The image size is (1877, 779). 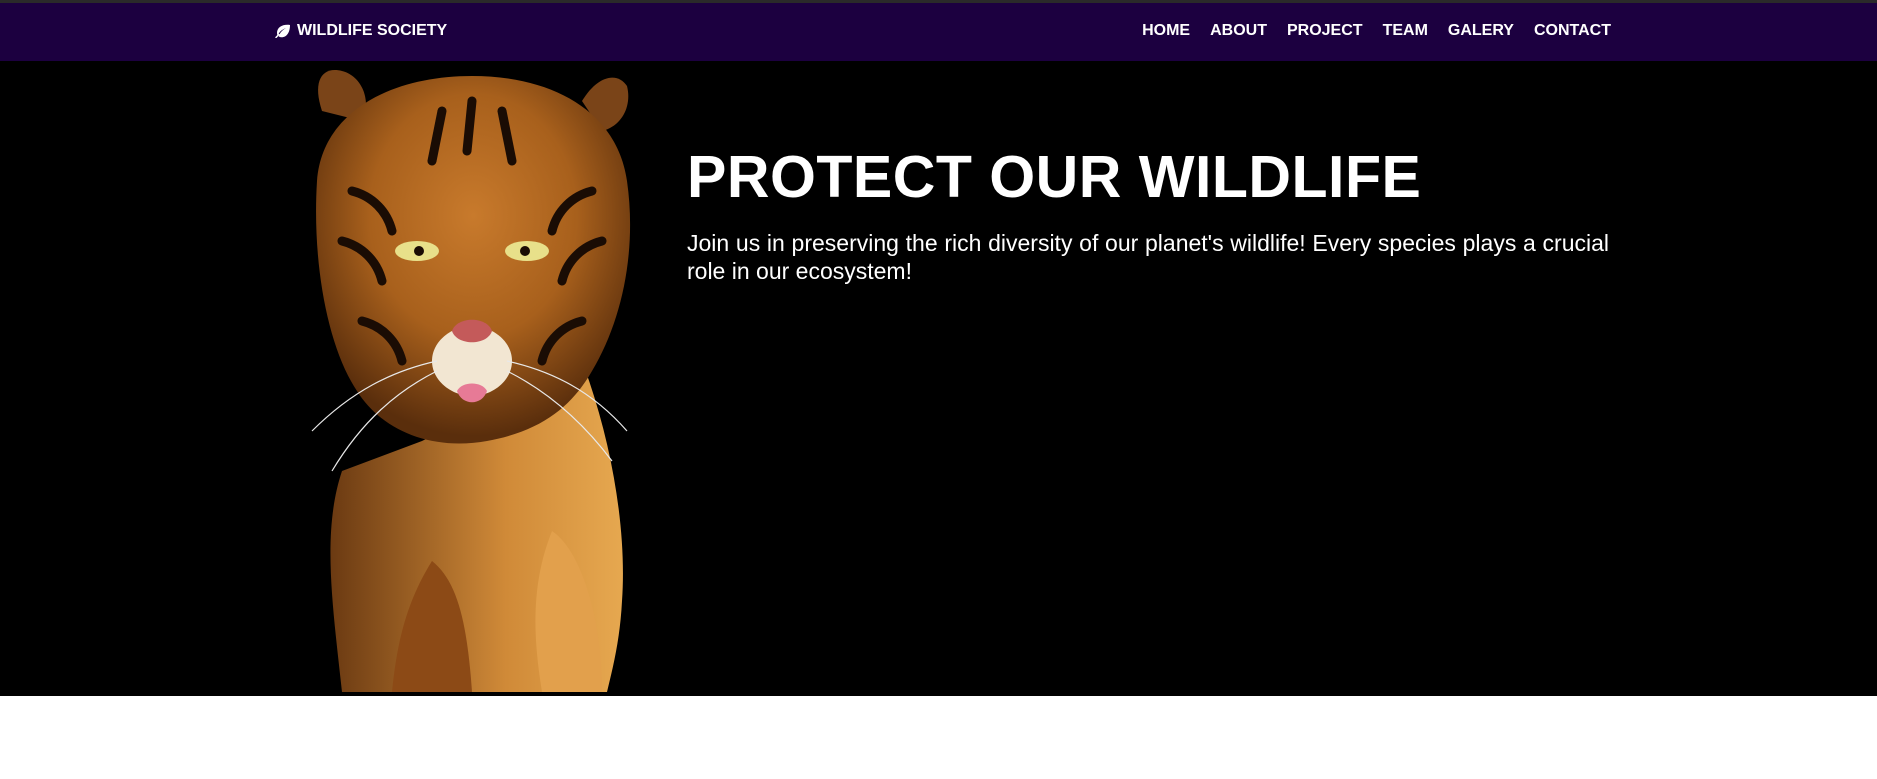 I want to click on nav-menu: HOME ABOUT PROJECT TEAM GALERY CONTACT, so click(x=1376, y=31).